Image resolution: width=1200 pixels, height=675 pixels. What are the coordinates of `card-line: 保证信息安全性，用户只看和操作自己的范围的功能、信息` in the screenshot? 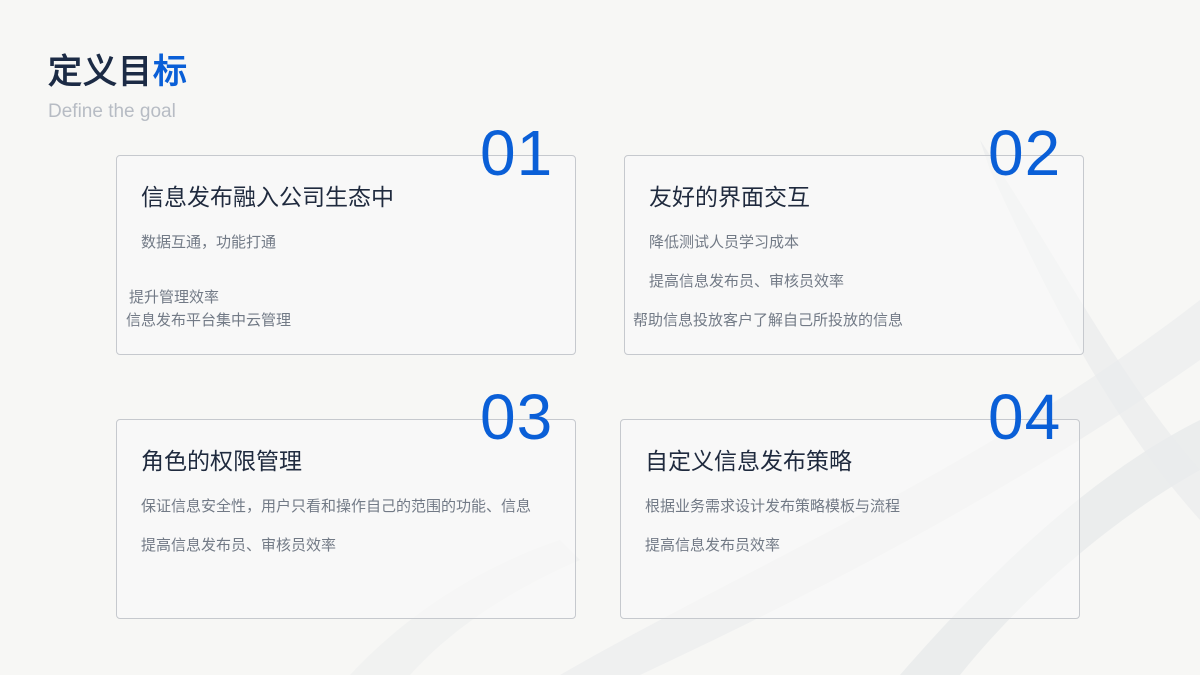 It's located at (336, 506).